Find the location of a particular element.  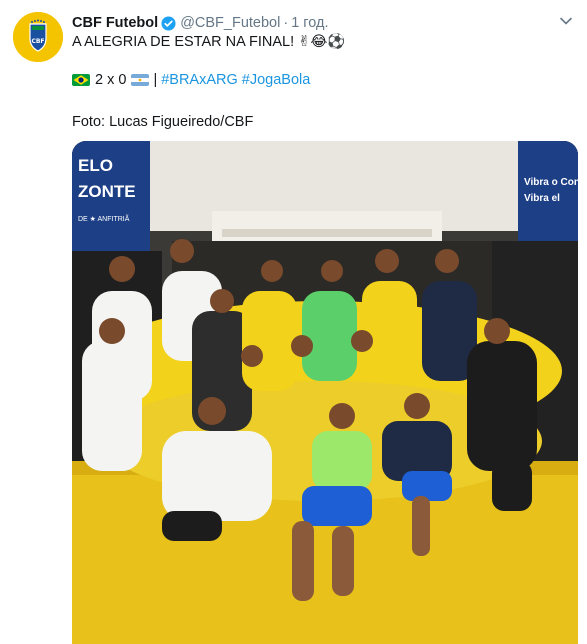

brazil-flag-icon is located at coordinates (81, 80).